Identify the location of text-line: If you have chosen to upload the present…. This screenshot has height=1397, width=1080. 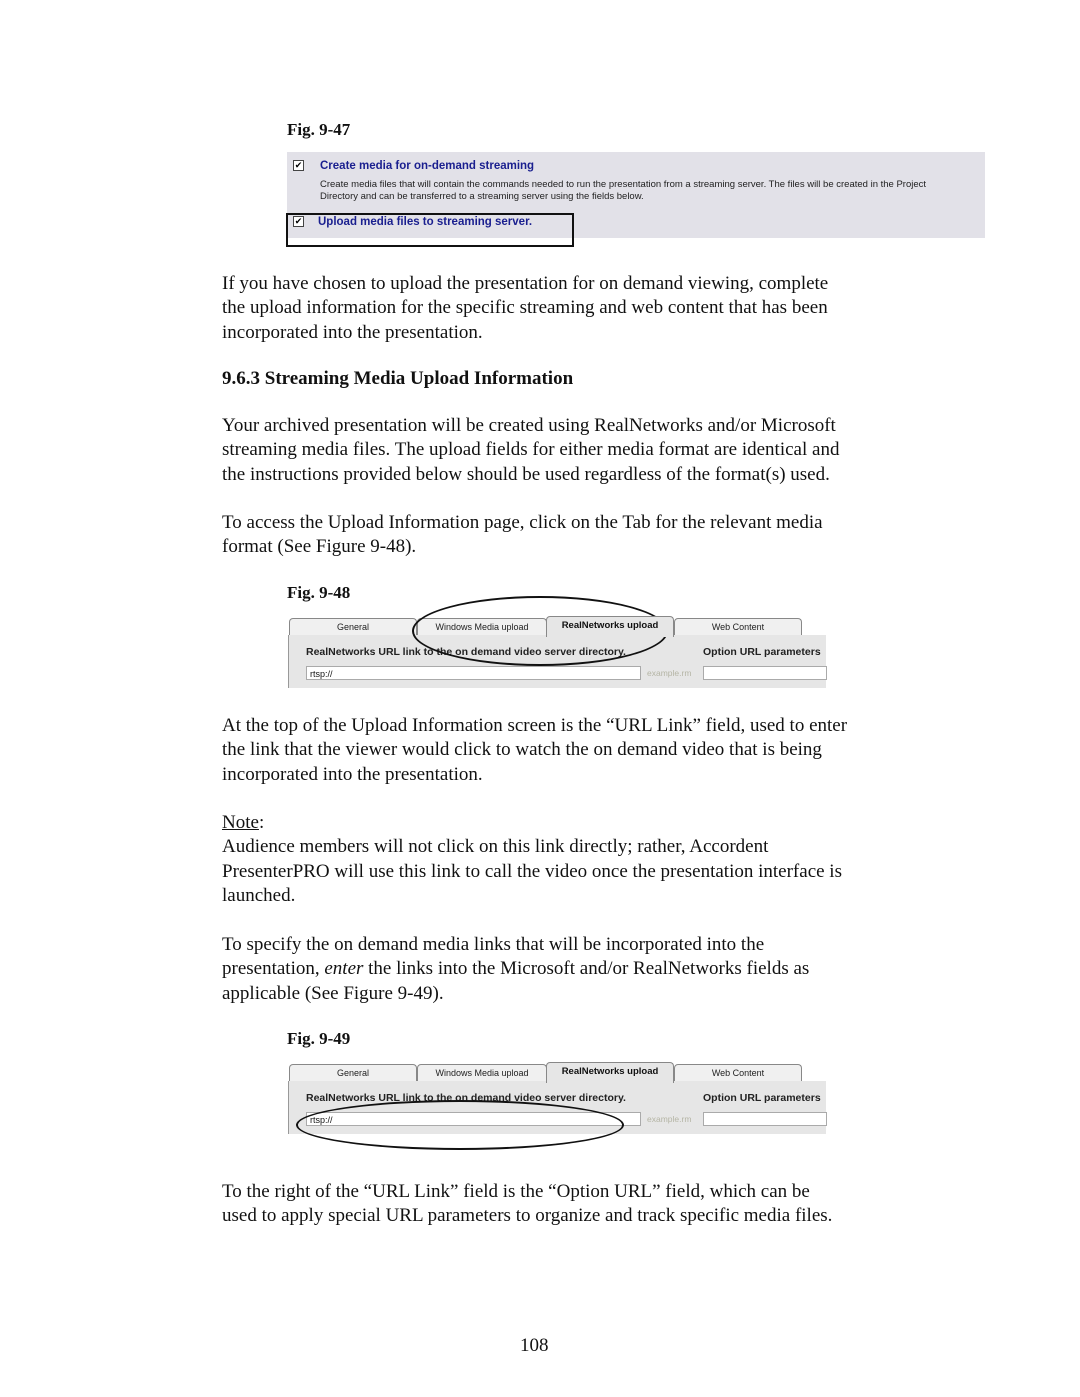
(525, 283).